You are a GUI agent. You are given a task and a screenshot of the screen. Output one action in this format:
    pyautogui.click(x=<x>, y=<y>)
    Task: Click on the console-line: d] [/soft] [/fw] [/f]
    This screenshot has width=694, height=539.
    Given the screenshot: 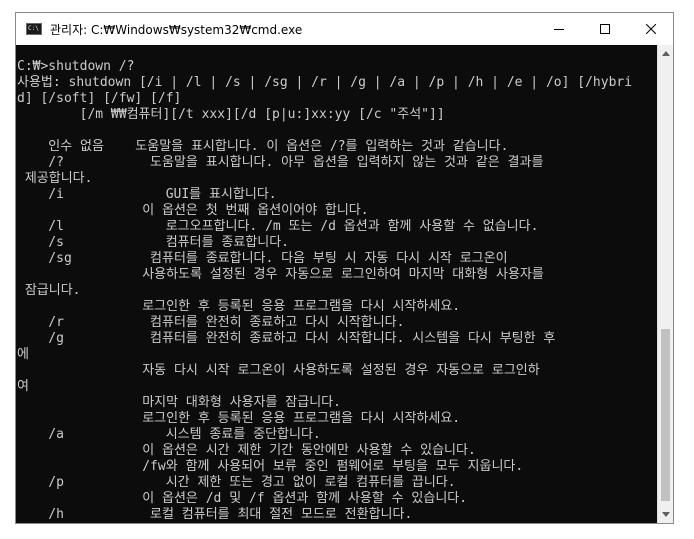 What is the action you would take?
    pyautogui.click(x=99, y=98)
    